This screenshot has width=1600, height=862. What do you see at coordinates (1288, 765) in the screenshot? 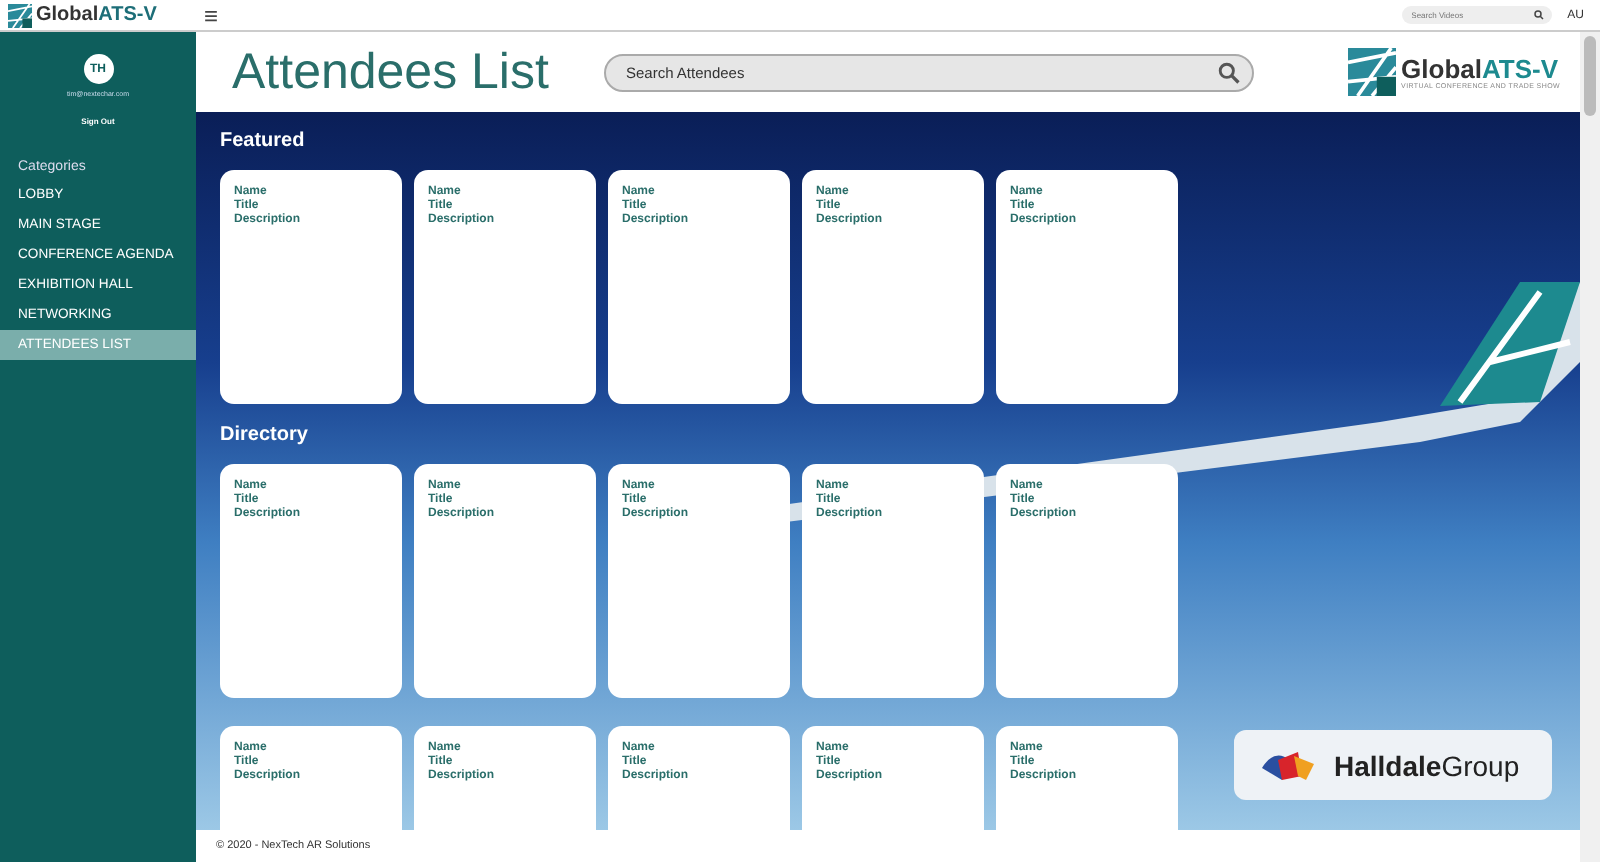
I see `sponsor-mark-icon` at bounding box center [1288, 765].